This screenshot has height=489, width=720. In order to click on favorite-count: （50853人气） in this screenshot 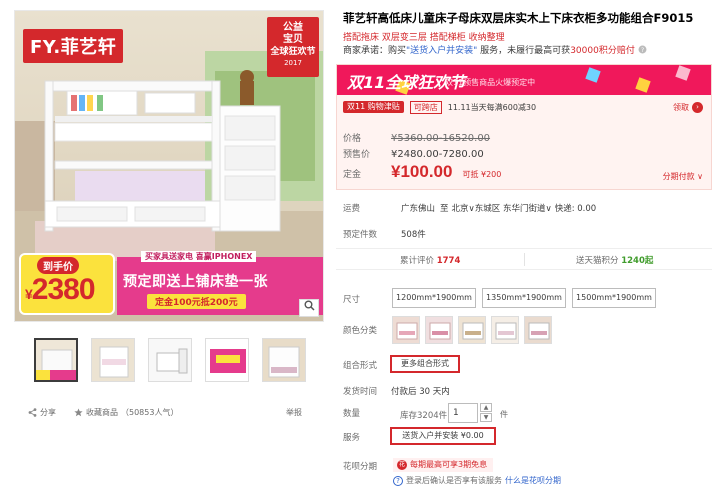, I will do `click(150, 412)`.